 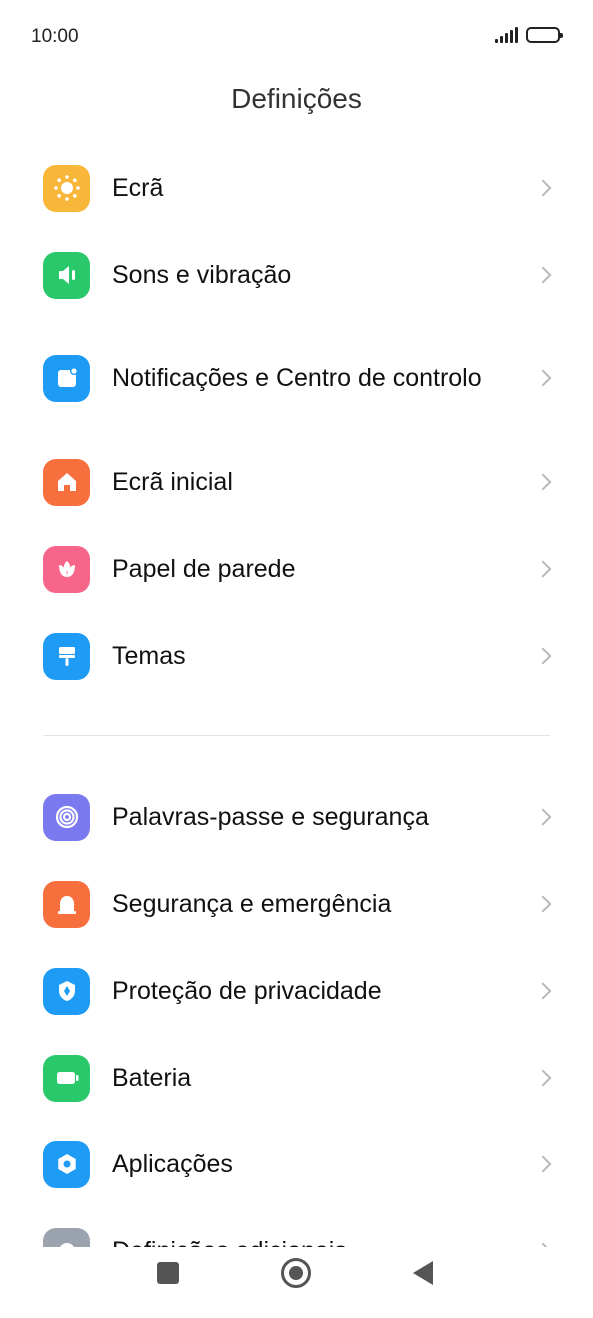 I want to click on more-settings-icon, so click(x=66, y=1237).